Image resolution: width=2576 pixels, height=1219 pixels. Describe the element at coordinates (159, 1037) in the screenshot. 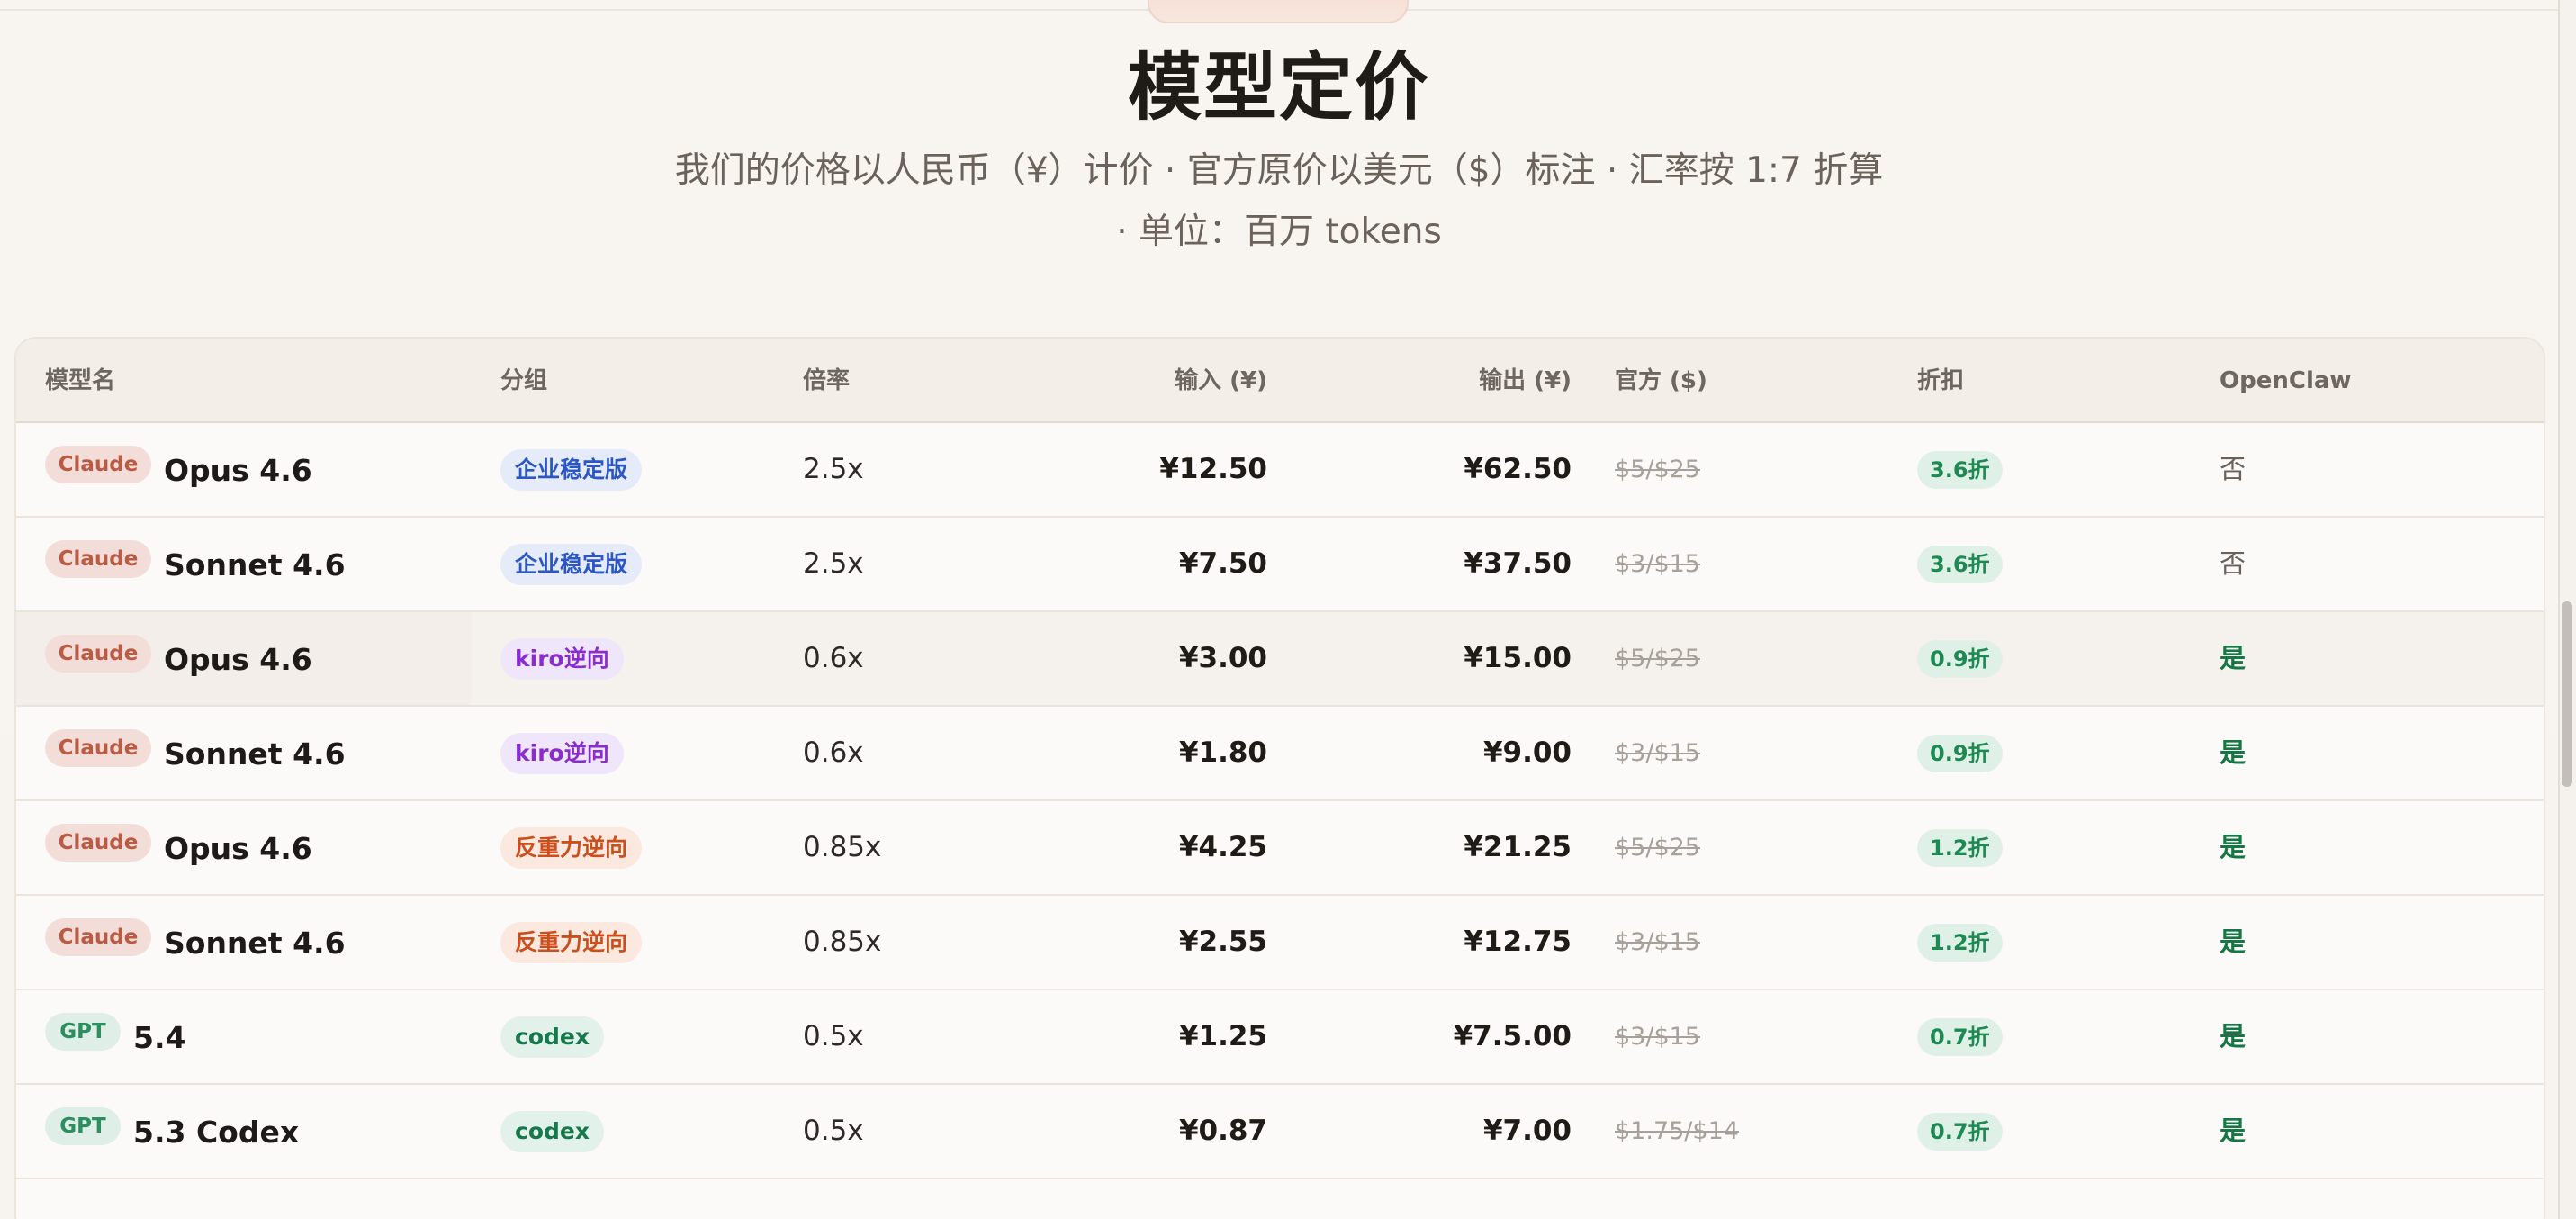

I see `model-name: 5.4` at that location.